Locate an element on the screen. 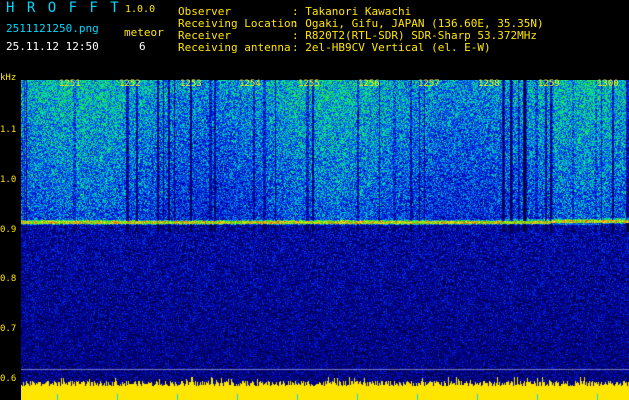 Image resolution: width=629 pixels, height=400 pixels. time-tick-label: 1253 is located at coordinates (191, 84).